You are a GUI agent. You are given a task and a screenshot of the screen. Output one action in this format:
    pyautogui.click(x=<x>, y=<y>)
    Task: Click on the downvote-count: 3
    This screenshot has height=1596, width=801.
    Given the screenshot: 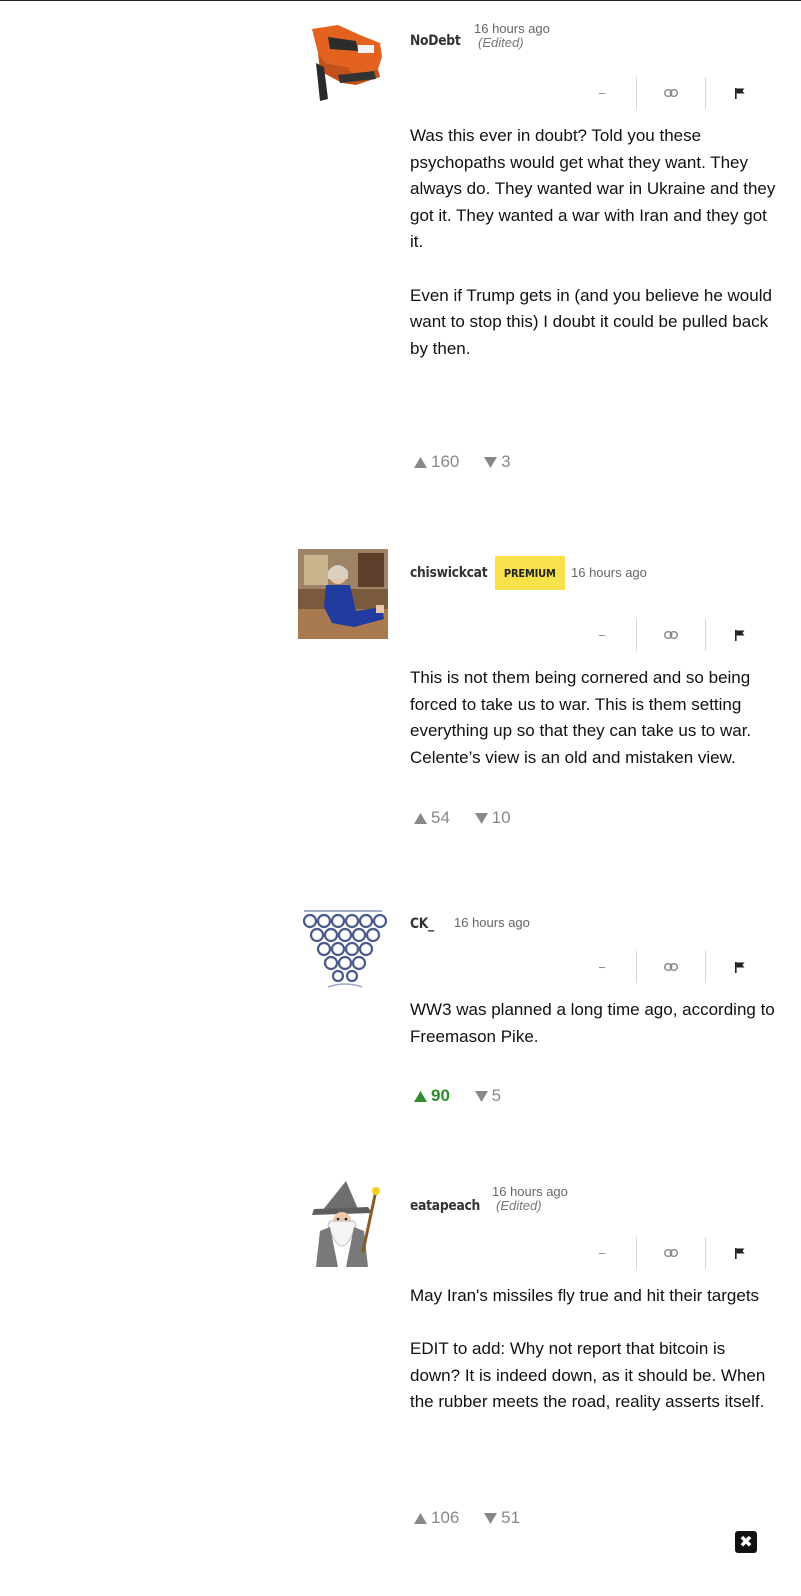 What is the action you would take?
    pyautogui.click(x=506, y=461)
    